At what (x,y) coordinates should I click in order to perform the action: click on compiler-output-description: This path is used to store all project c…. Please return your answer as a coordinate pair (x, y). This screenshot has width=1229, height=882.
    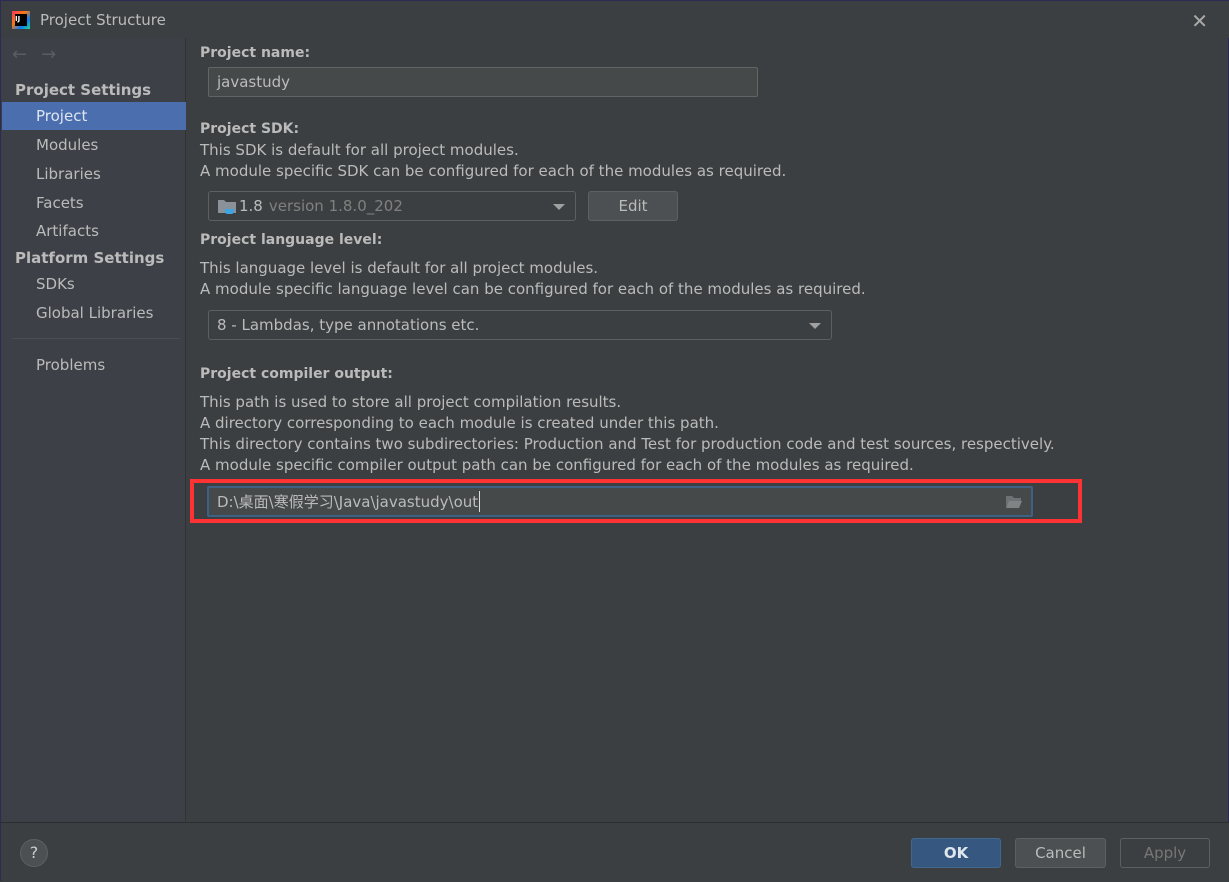
    Looking at the image, I should click on (411, 402).